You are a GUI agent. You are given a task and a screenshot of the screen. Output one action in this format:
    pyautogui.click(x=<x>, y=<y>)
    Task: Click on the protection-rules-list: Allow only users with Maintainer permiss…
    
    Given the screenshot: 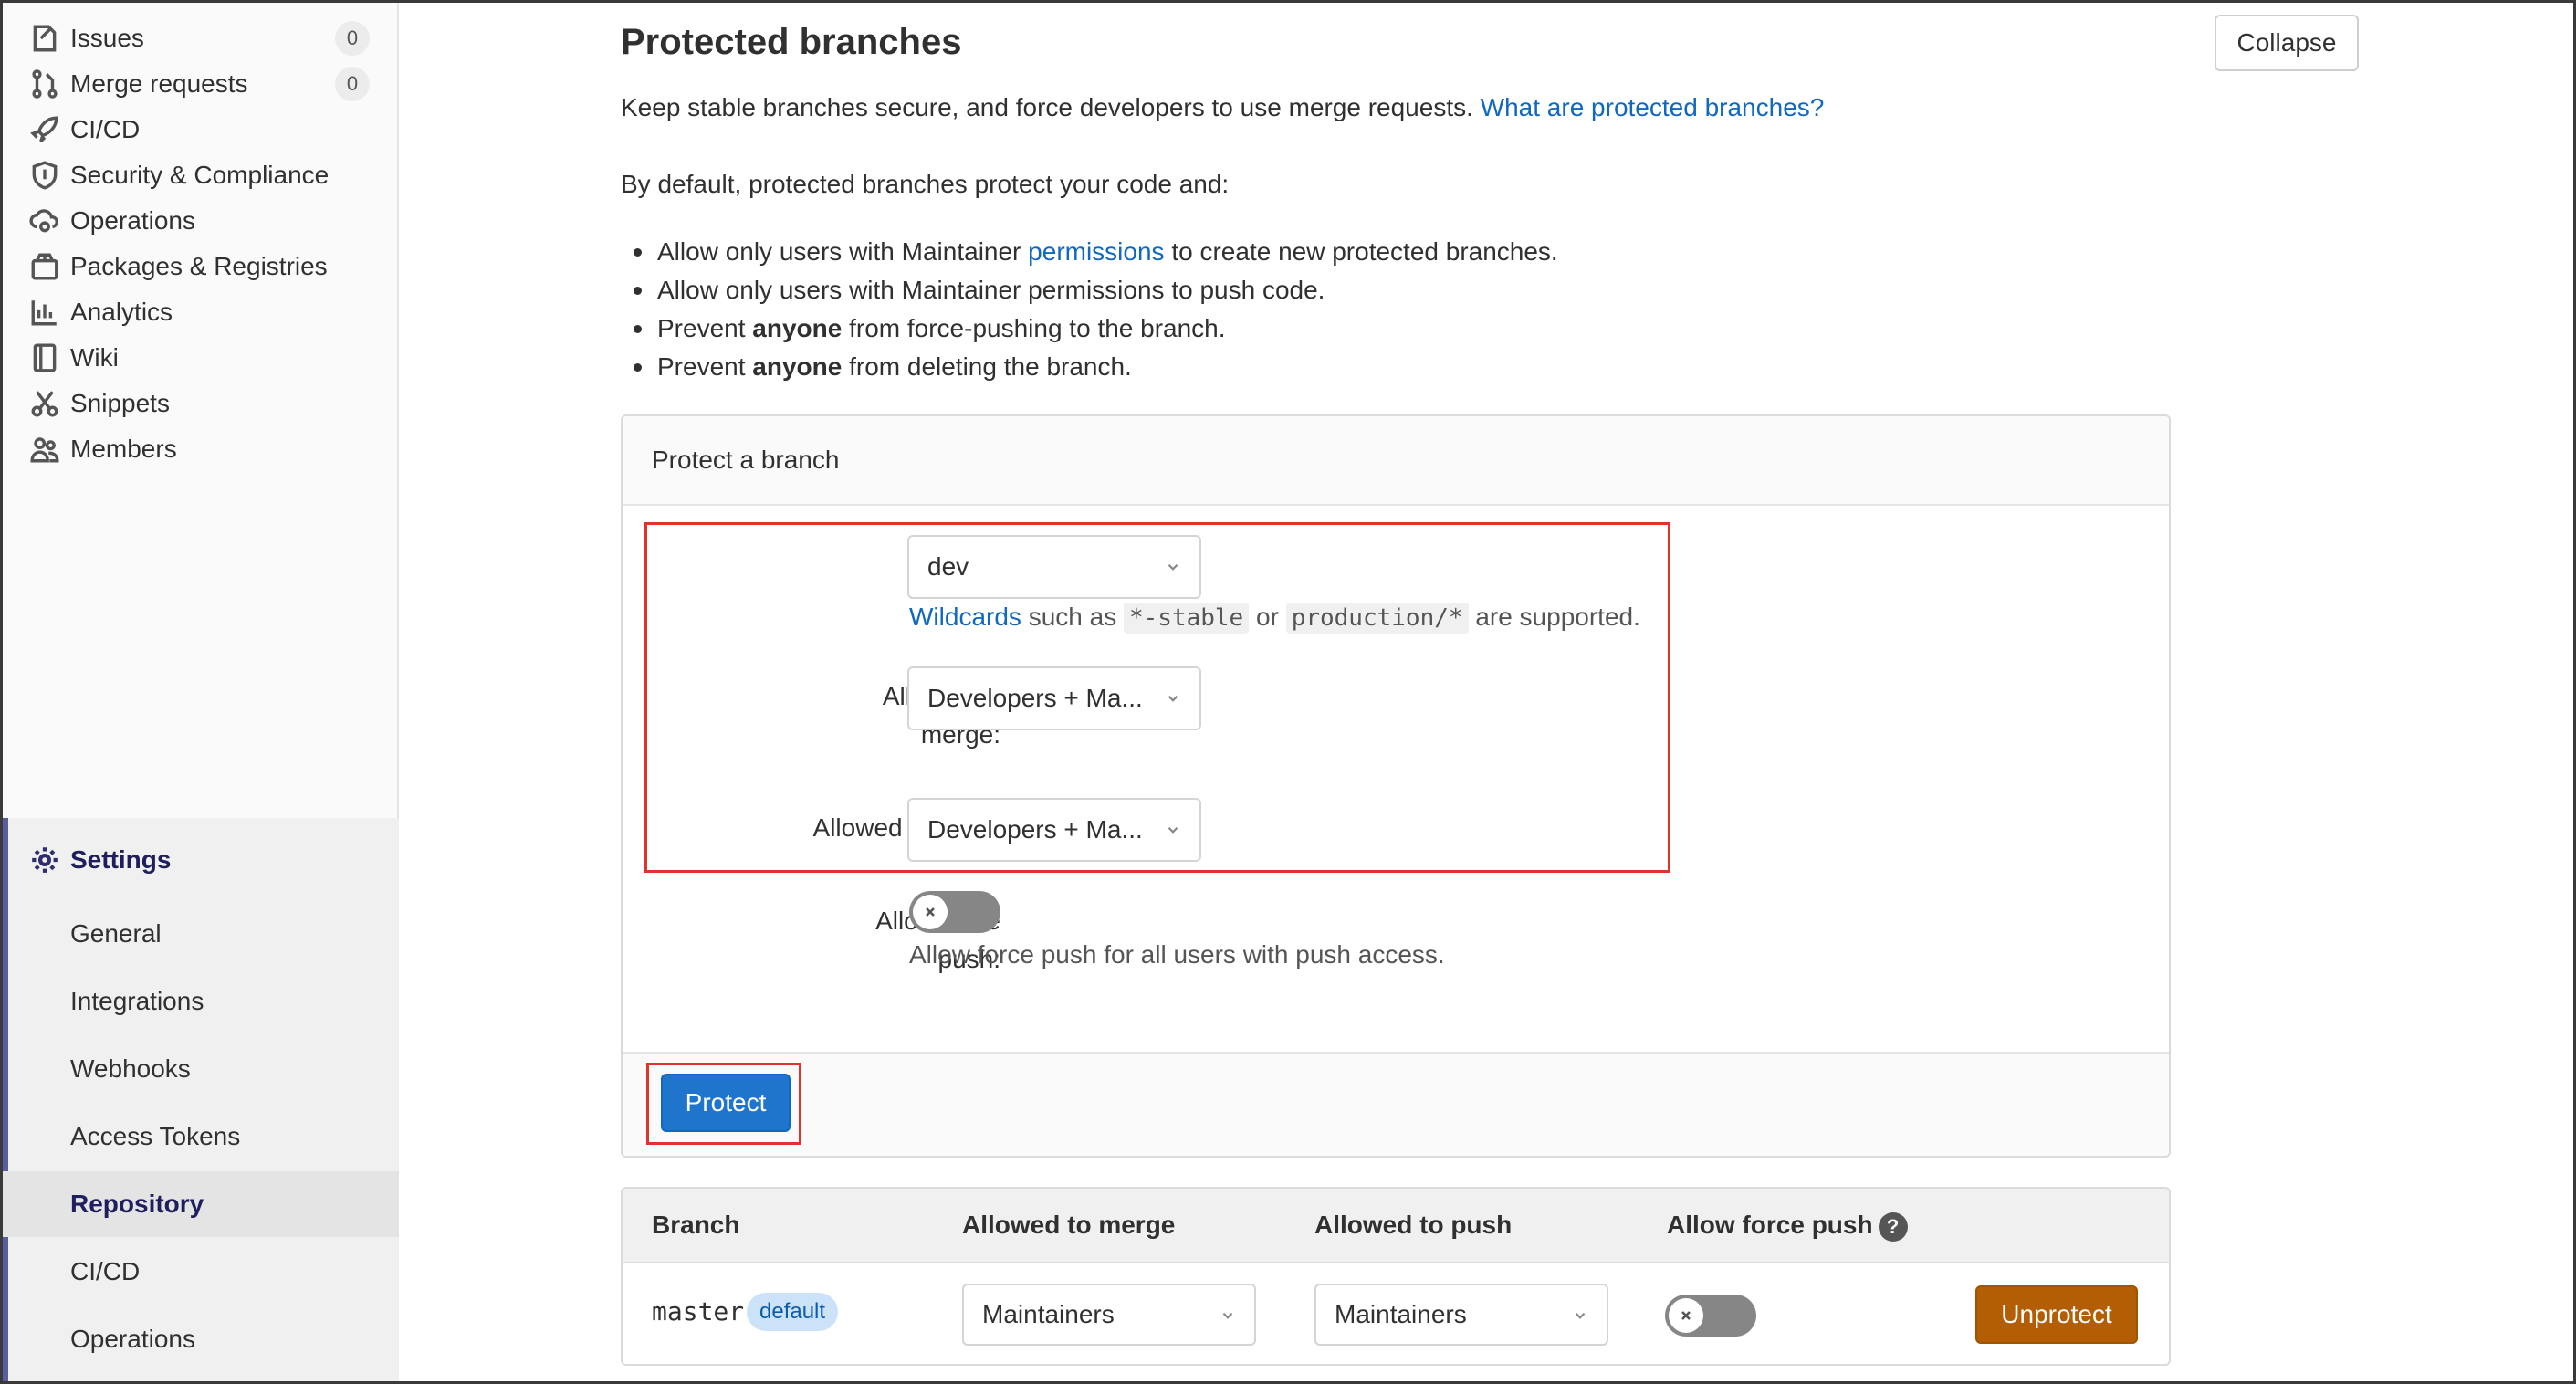 What is the action you would take?
    pyautogui.click(x=1096, y=312)
    